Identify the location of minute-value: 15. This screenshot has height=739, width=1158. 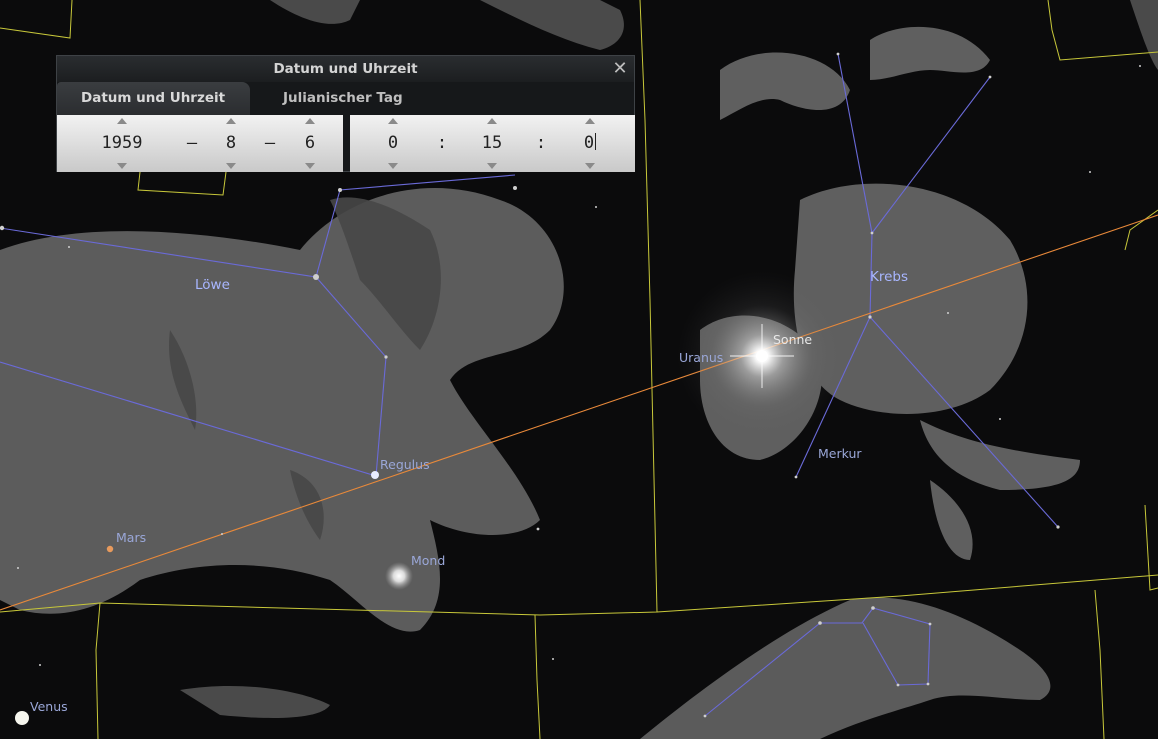
(492, 143).